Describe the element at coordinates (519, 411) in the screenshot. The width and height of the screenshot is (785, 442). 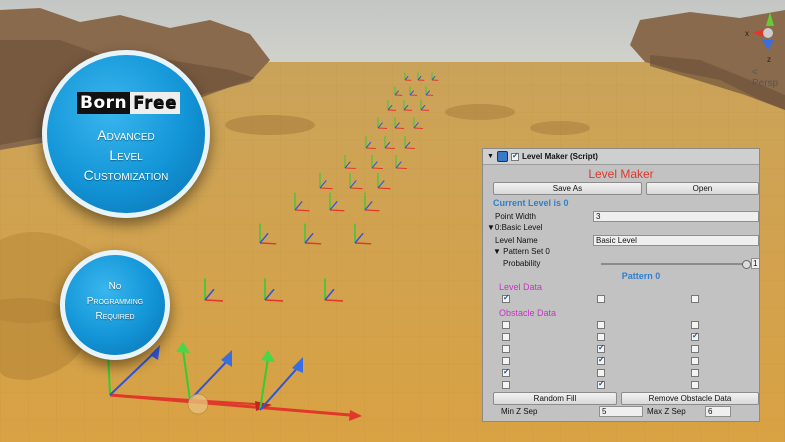
I see `min-z-label: Min Z Sep` at that location.